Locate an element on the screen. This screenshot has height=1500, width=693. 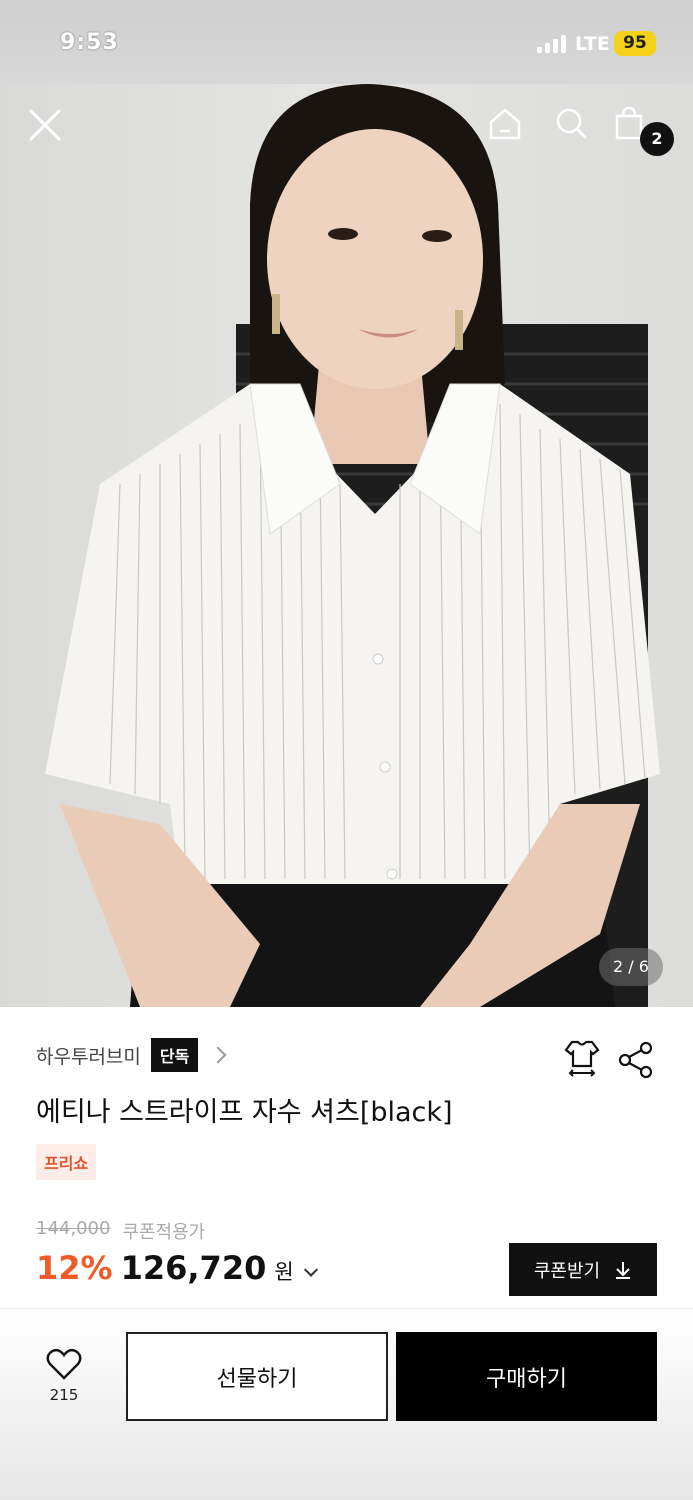
share-icon is located at coordinates (635, 1060).